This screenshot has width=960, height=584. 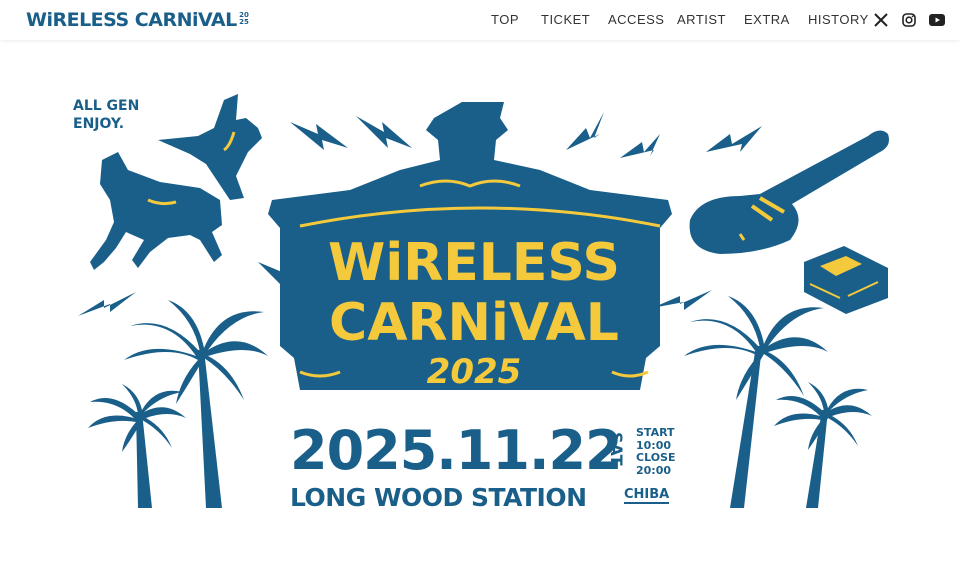 What do you see at coordinates (244, 22) in the screenshot?
I see `logo-year-bottom: 25` at bounding box center [244, 22].